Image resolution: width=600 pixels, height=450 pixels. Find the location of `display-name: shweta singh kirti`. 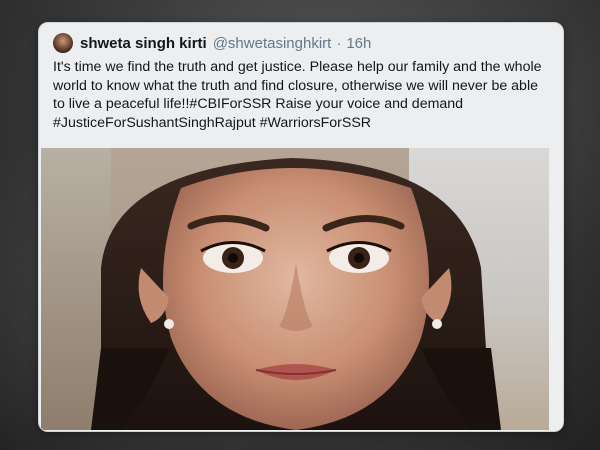

display-name: shweta singh kirti is located at coordinates (143, 43).